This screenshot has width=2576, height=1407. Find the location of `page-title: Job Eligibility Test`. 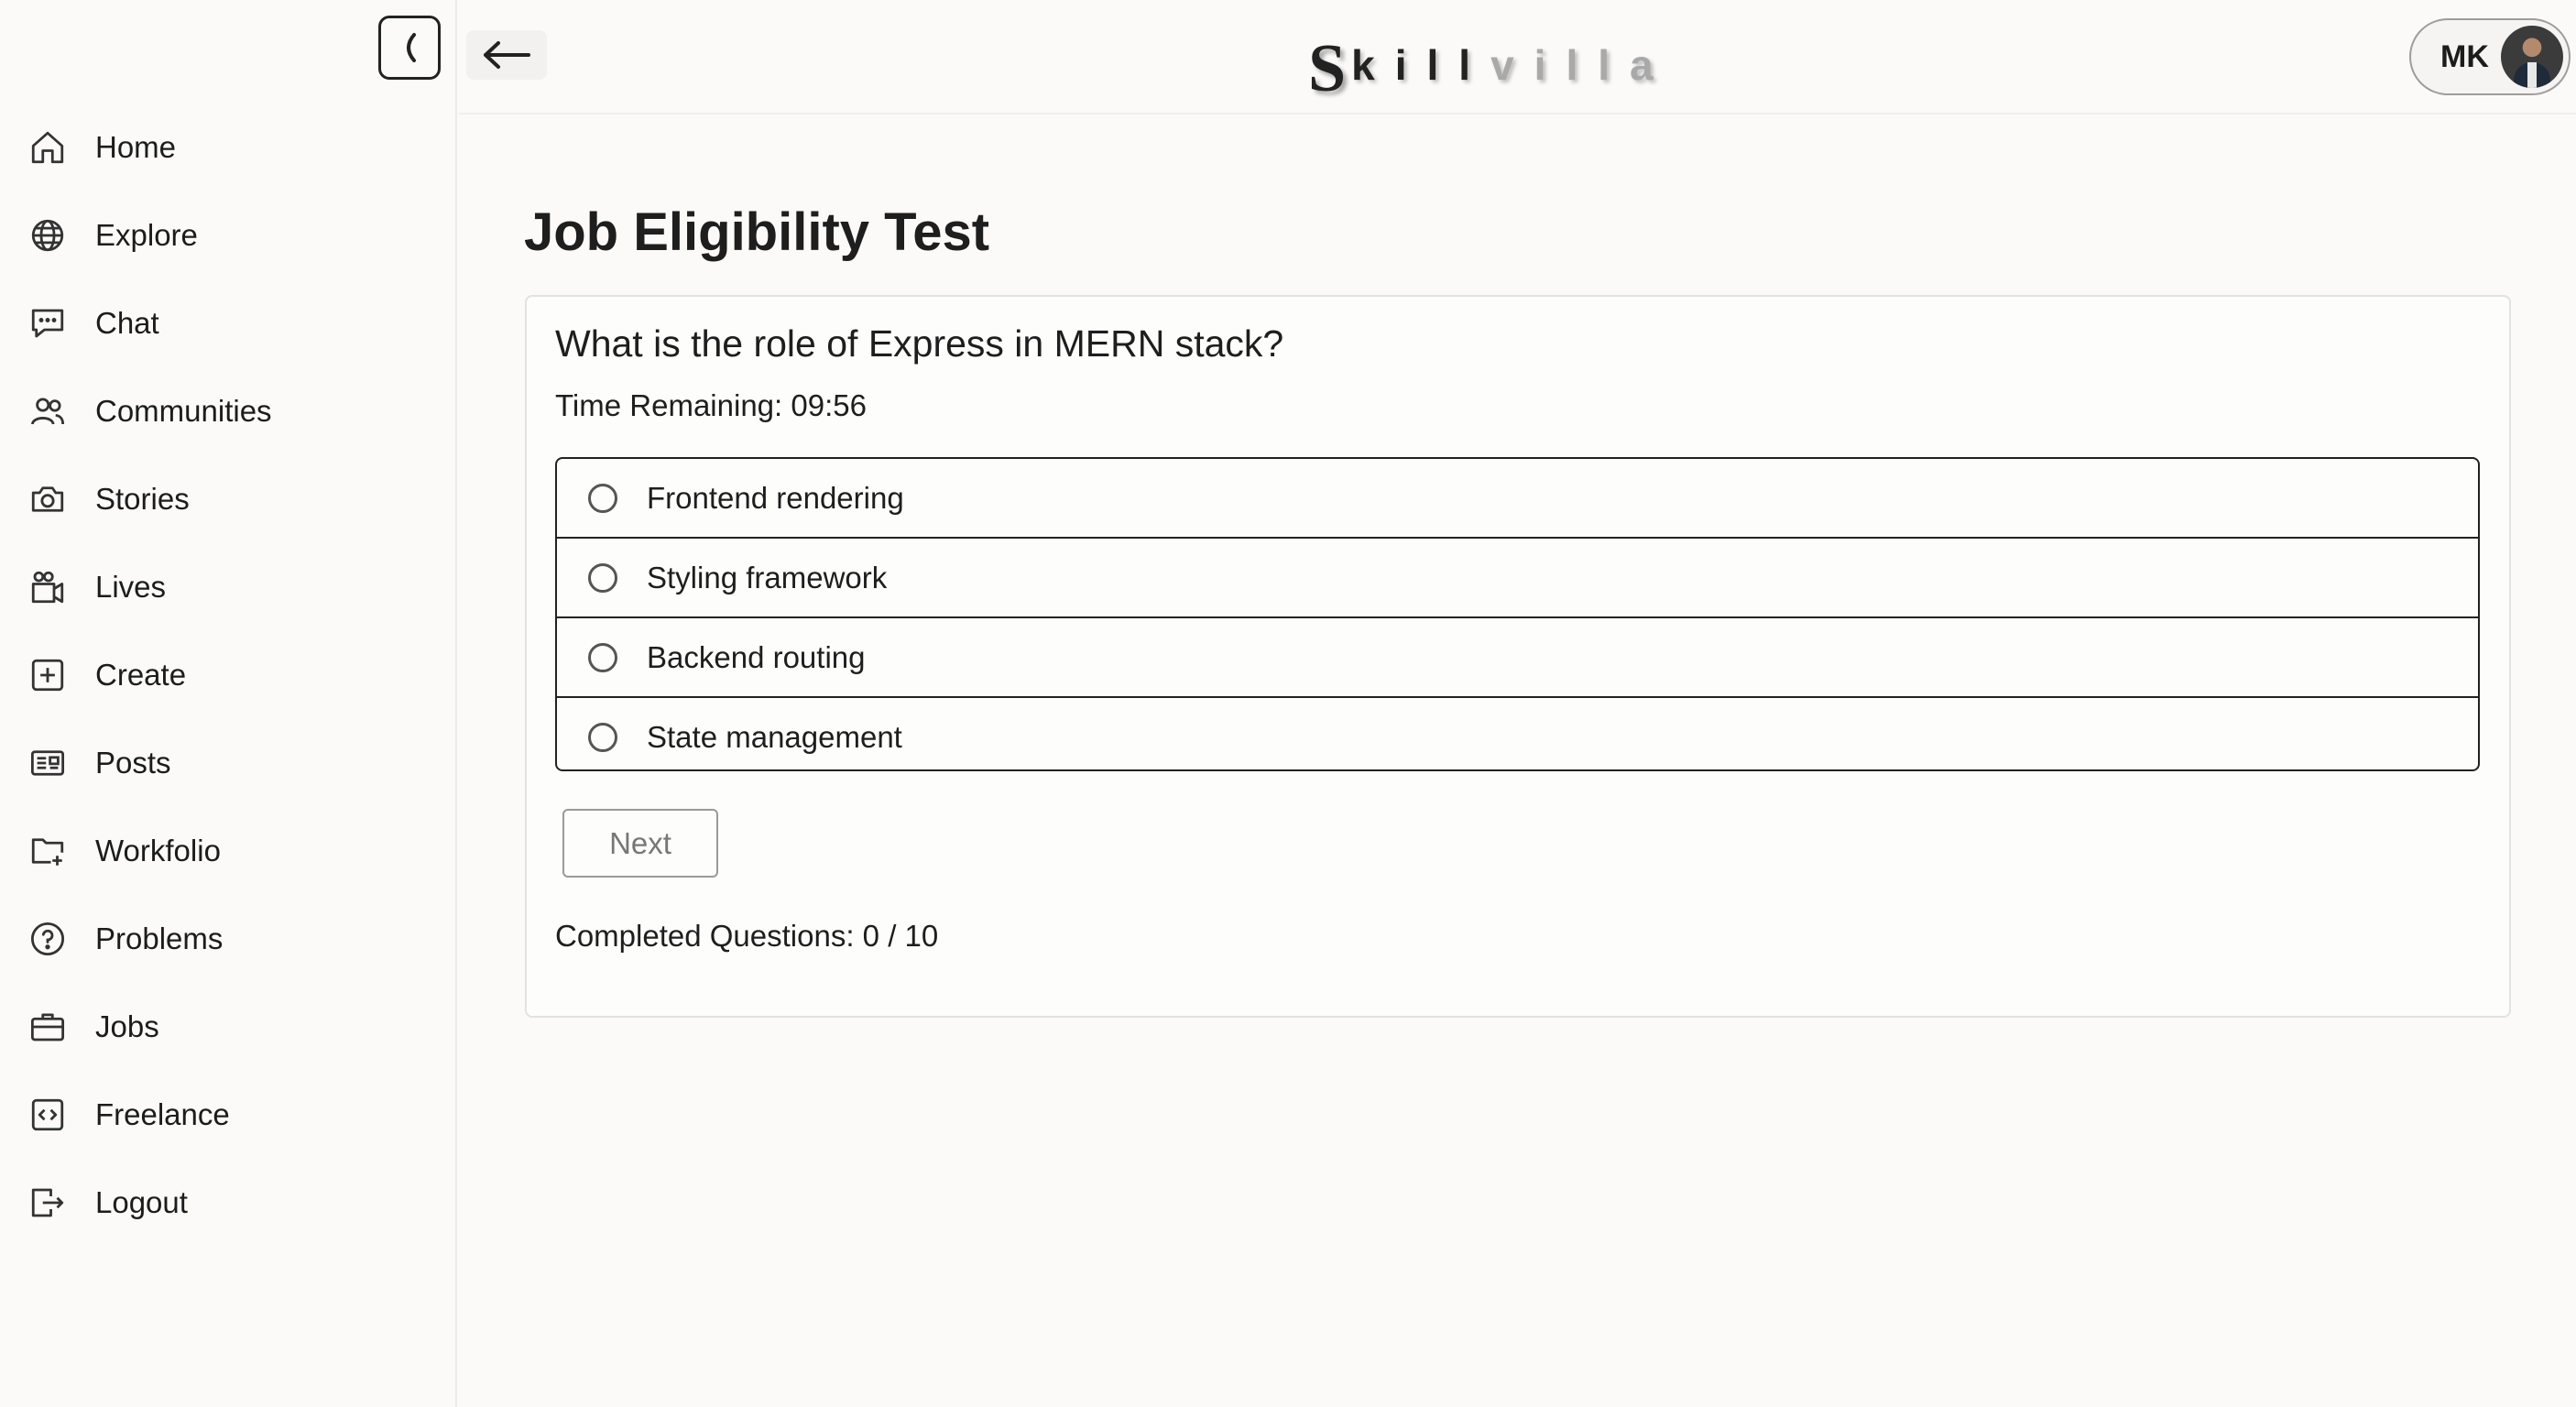

page-title: Job Eligibility Test is located at coordinates (757, 232).